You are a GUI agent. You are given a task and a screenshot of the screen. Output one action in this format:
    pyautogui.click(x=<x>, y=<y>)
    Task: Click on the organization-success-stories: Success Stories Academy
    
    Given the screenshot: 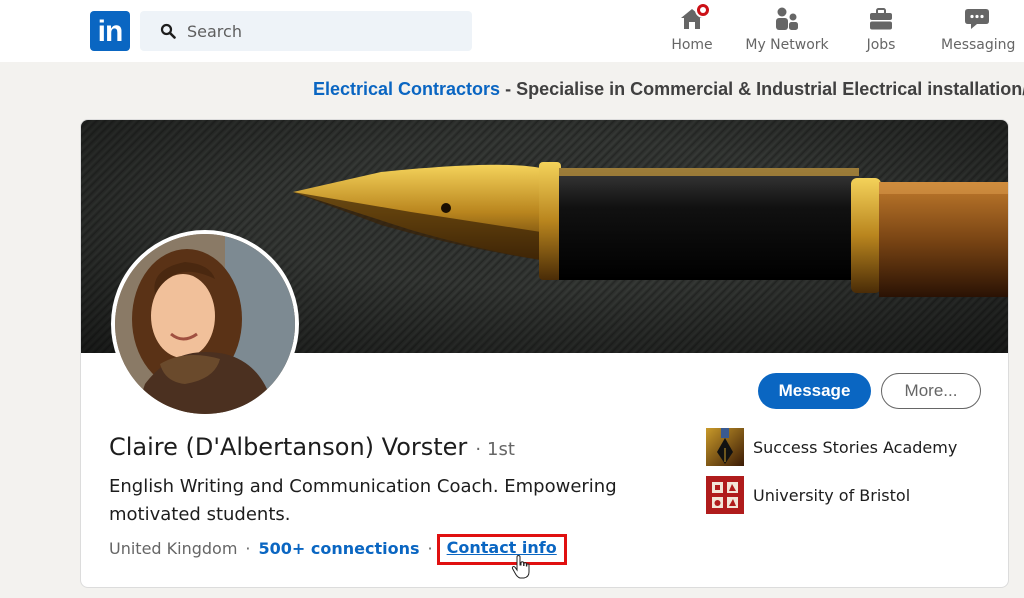 What is the action you would take?
    pyautogui.click(x=832, y=447)
    